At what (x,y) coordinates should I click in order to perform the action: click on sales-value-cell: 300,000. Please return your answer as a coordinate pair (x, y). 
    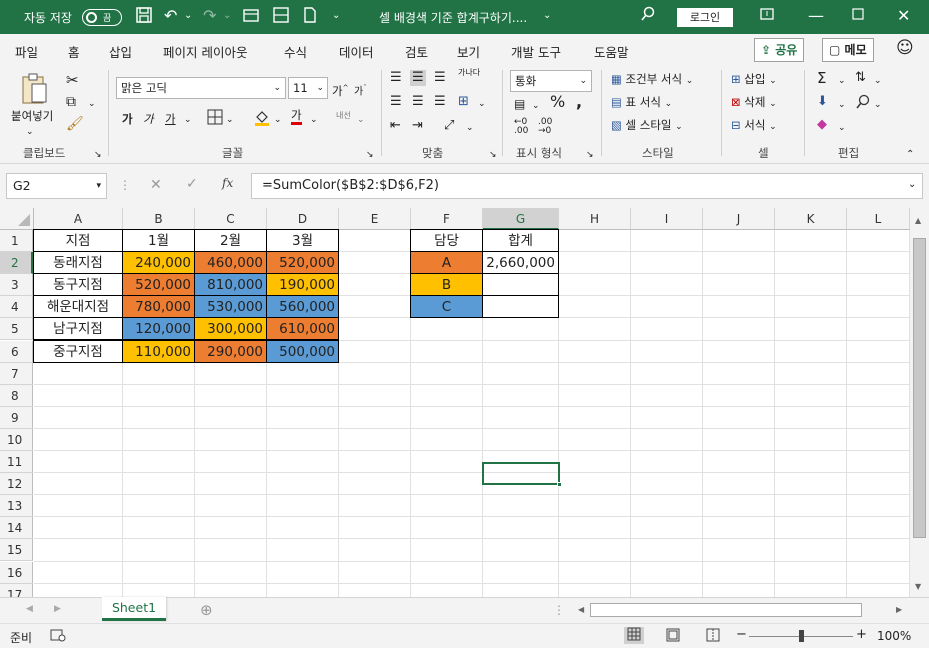
    Looking at the image, I should click on (230, 329).